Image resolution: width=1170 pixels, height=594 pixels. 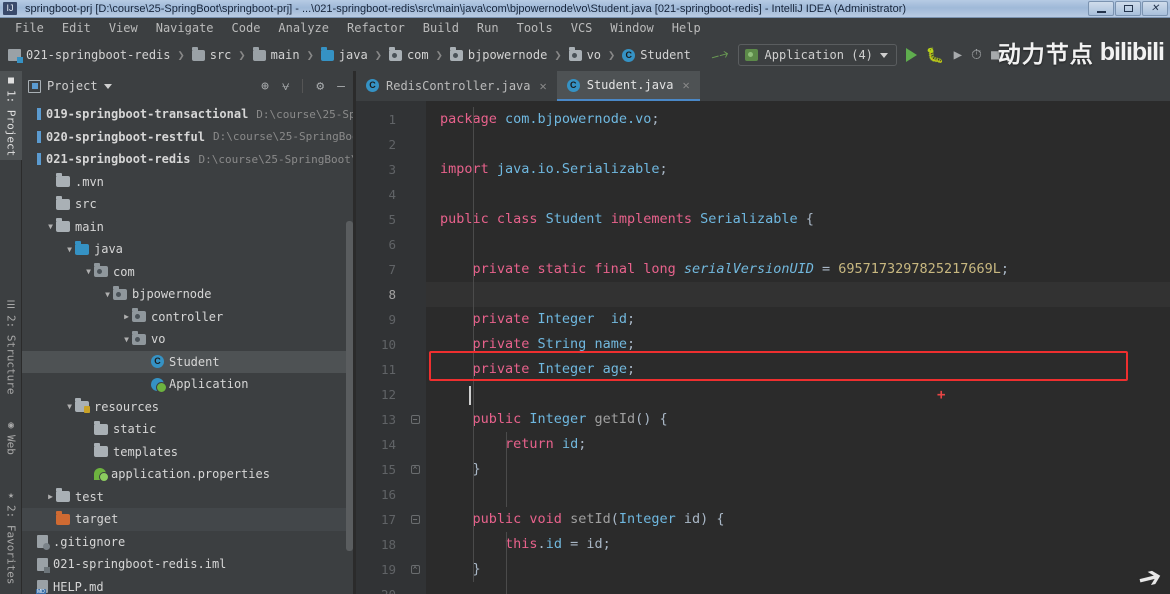 I want to click on collapse-all-icon: ⩝, so click(x=285, y=86).